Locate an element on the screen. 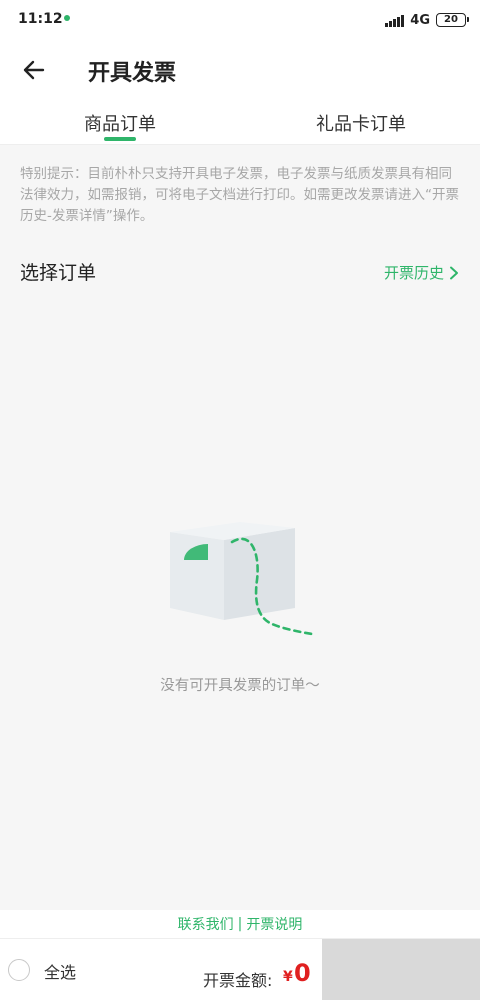  signal-strength-icon is located at coordinates (395, 20).